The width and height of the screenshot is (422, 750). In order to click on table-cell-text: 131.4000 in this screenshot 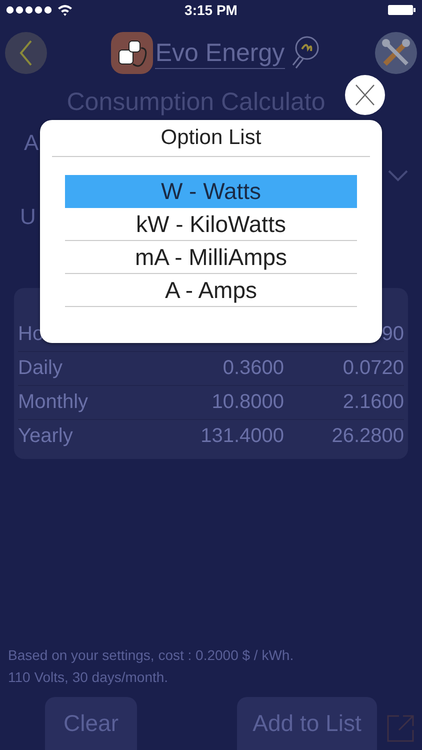, I will do `click(242, 436)`.